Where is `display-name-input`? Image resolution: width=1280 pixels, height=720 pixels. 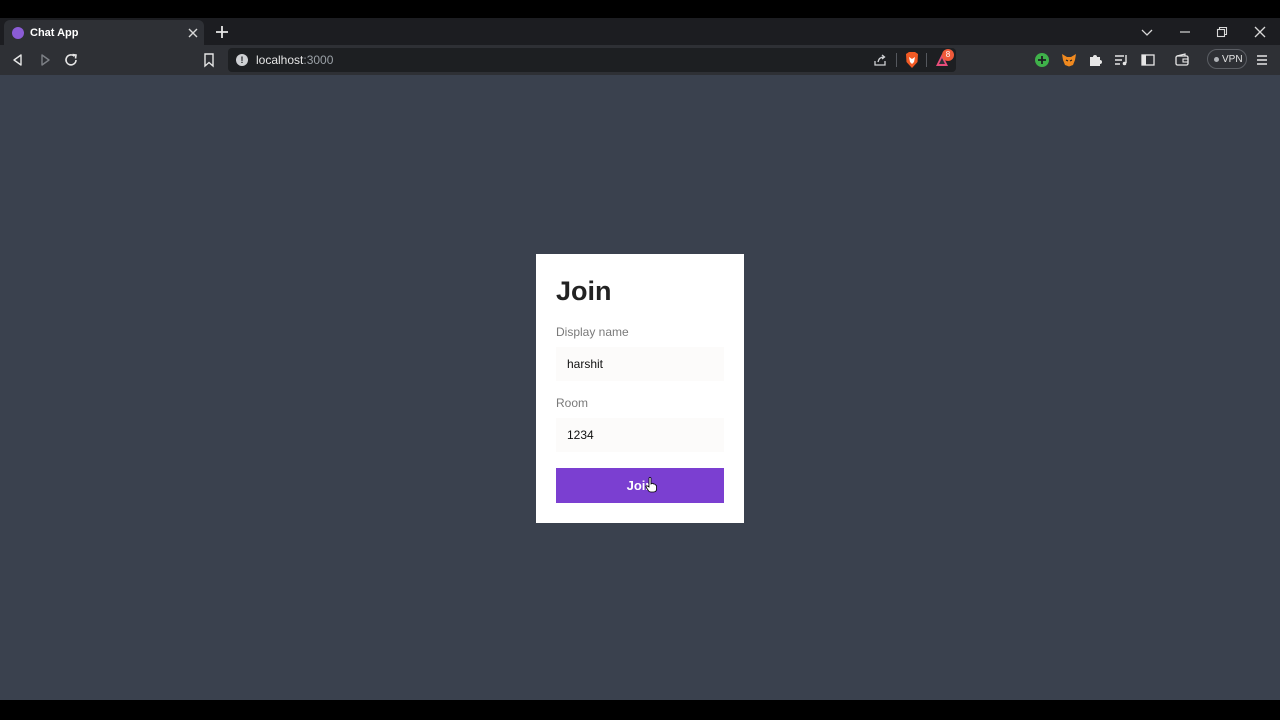
display-name-input is located at coordinates (640, 364).